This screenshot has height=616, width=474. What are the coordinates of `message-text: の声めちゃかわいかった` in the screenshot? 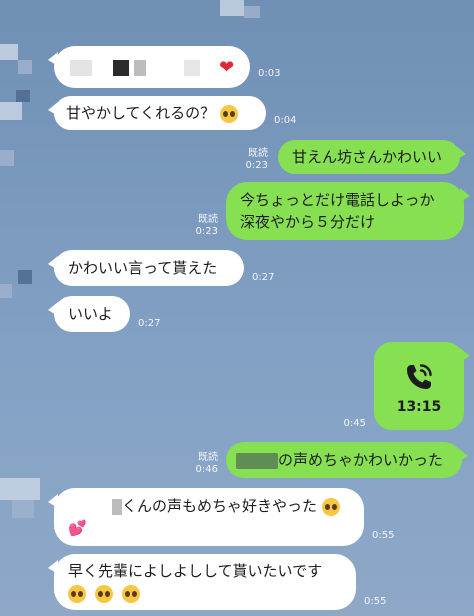 It's located at (361, 460).